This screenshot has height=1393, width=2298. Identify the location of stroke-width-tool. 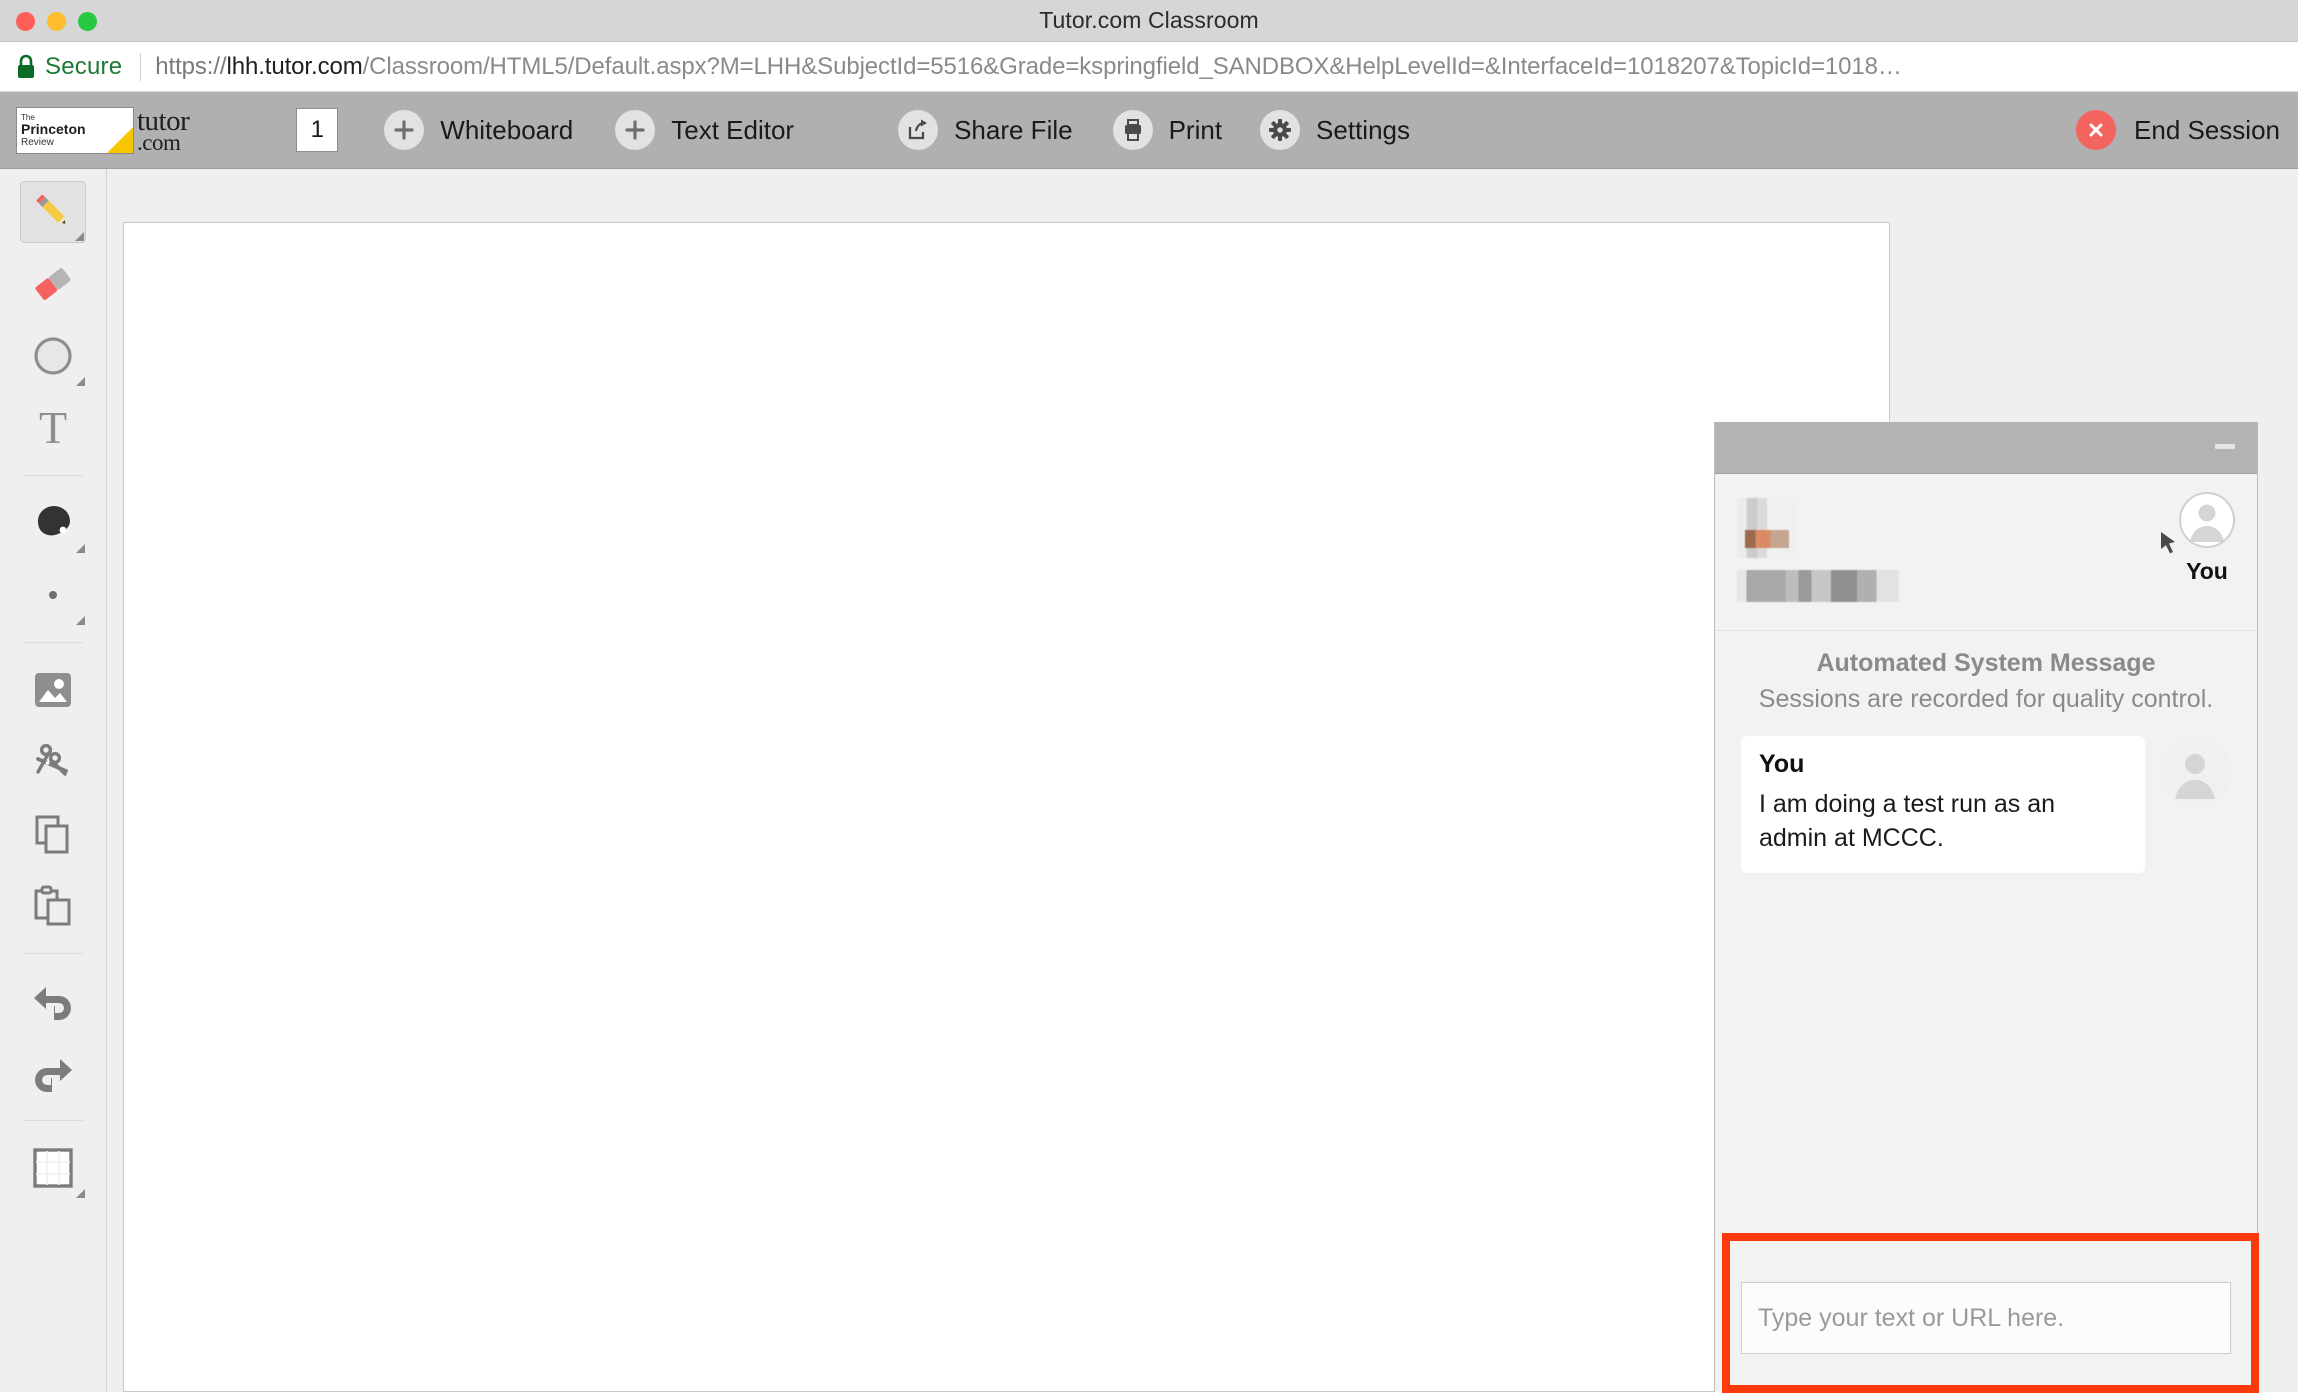
(53, 595).